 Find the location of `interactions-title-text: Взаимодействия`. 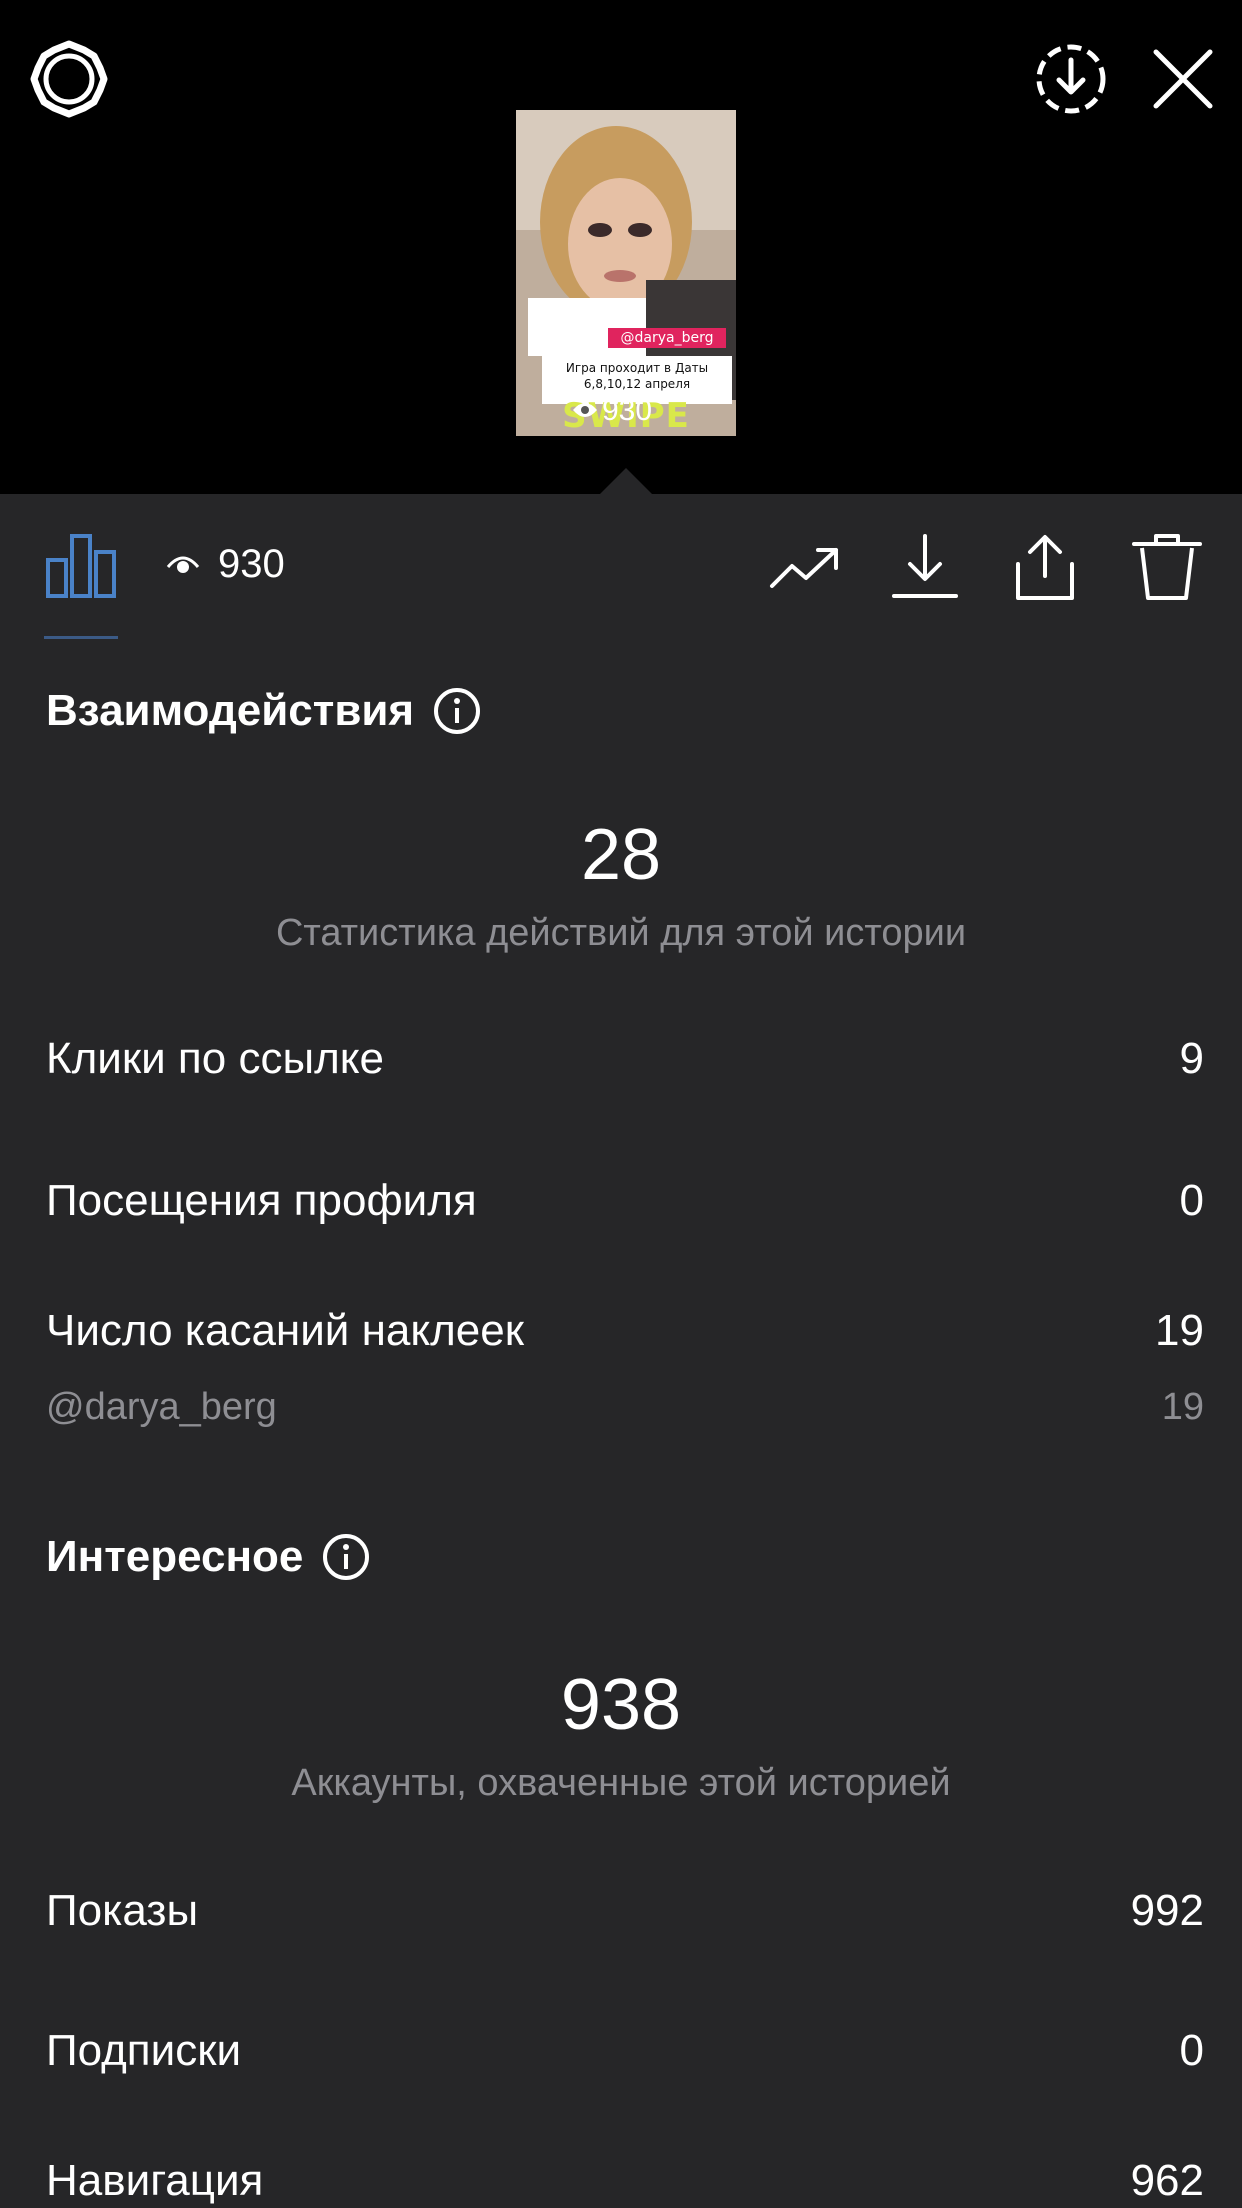

interactions-title-text: Взаимодействия is located at coordinates (230, 710).